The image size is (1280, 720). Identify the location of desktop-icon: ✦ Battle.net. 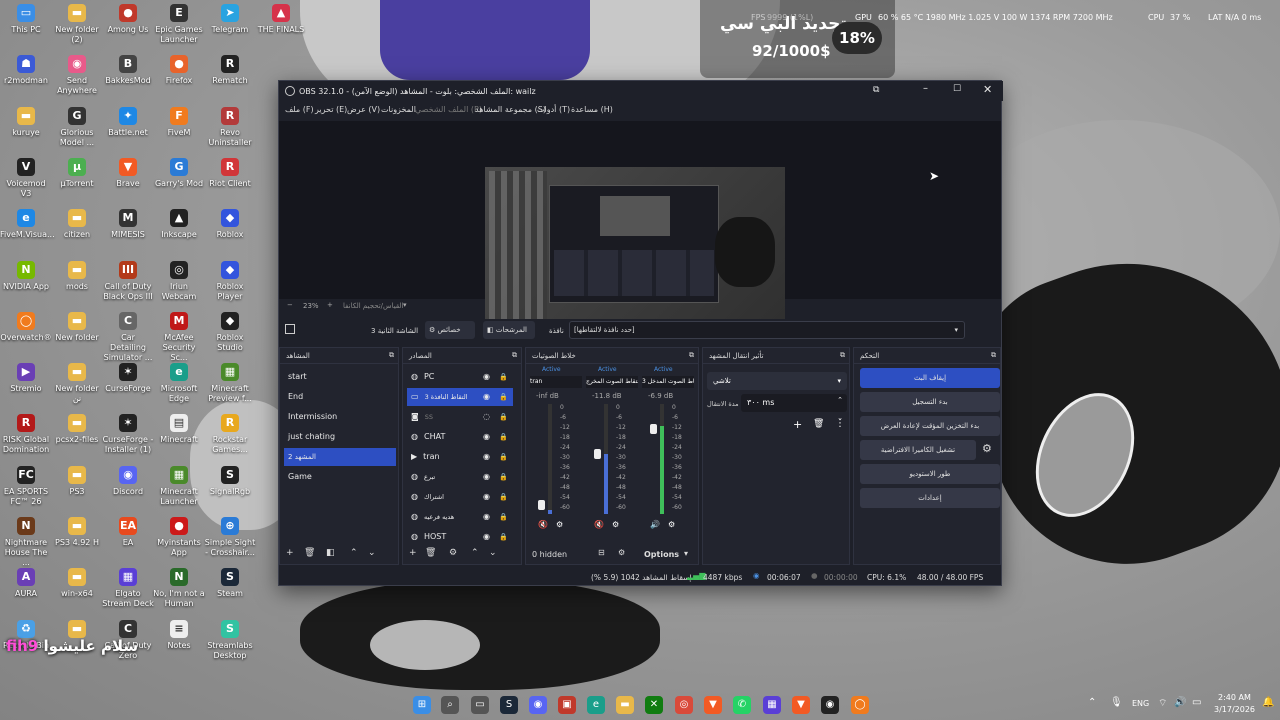
(128, 122).